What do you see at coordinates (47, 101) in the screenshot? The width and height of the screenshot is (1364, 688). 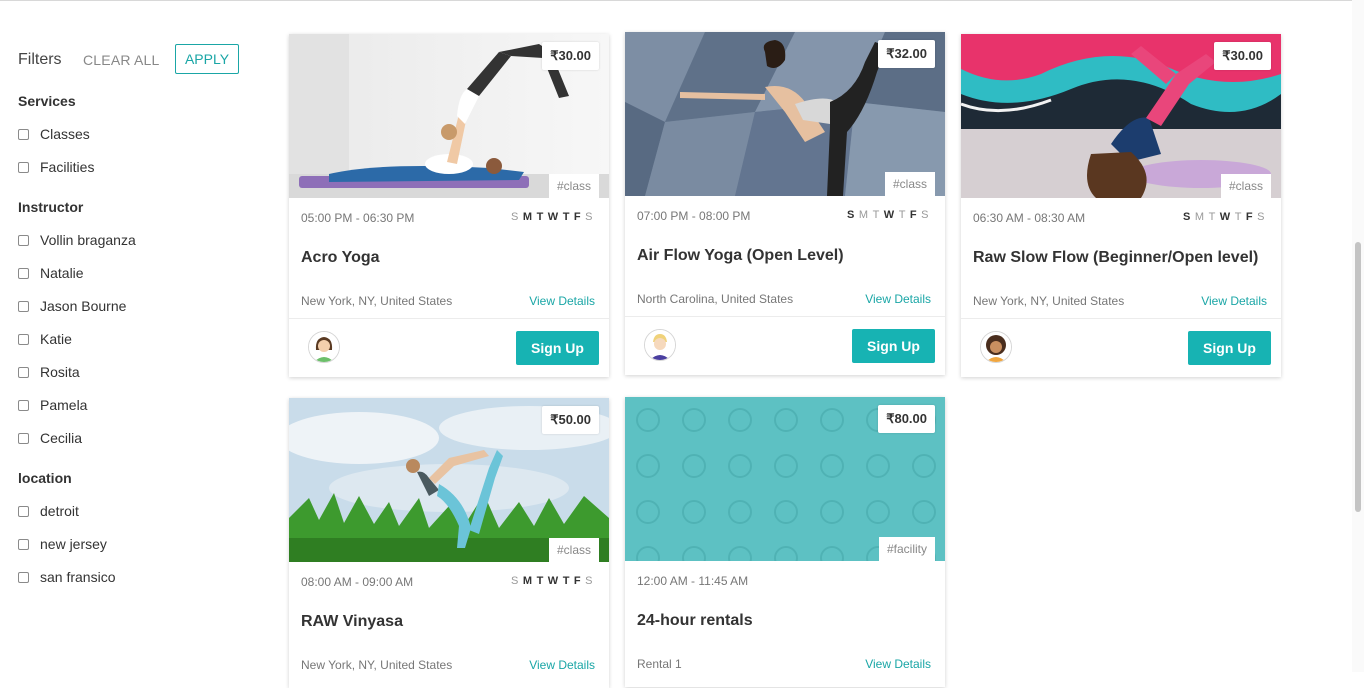 I see `filter-group-services-title: Services` at bounding box center [47, 101].